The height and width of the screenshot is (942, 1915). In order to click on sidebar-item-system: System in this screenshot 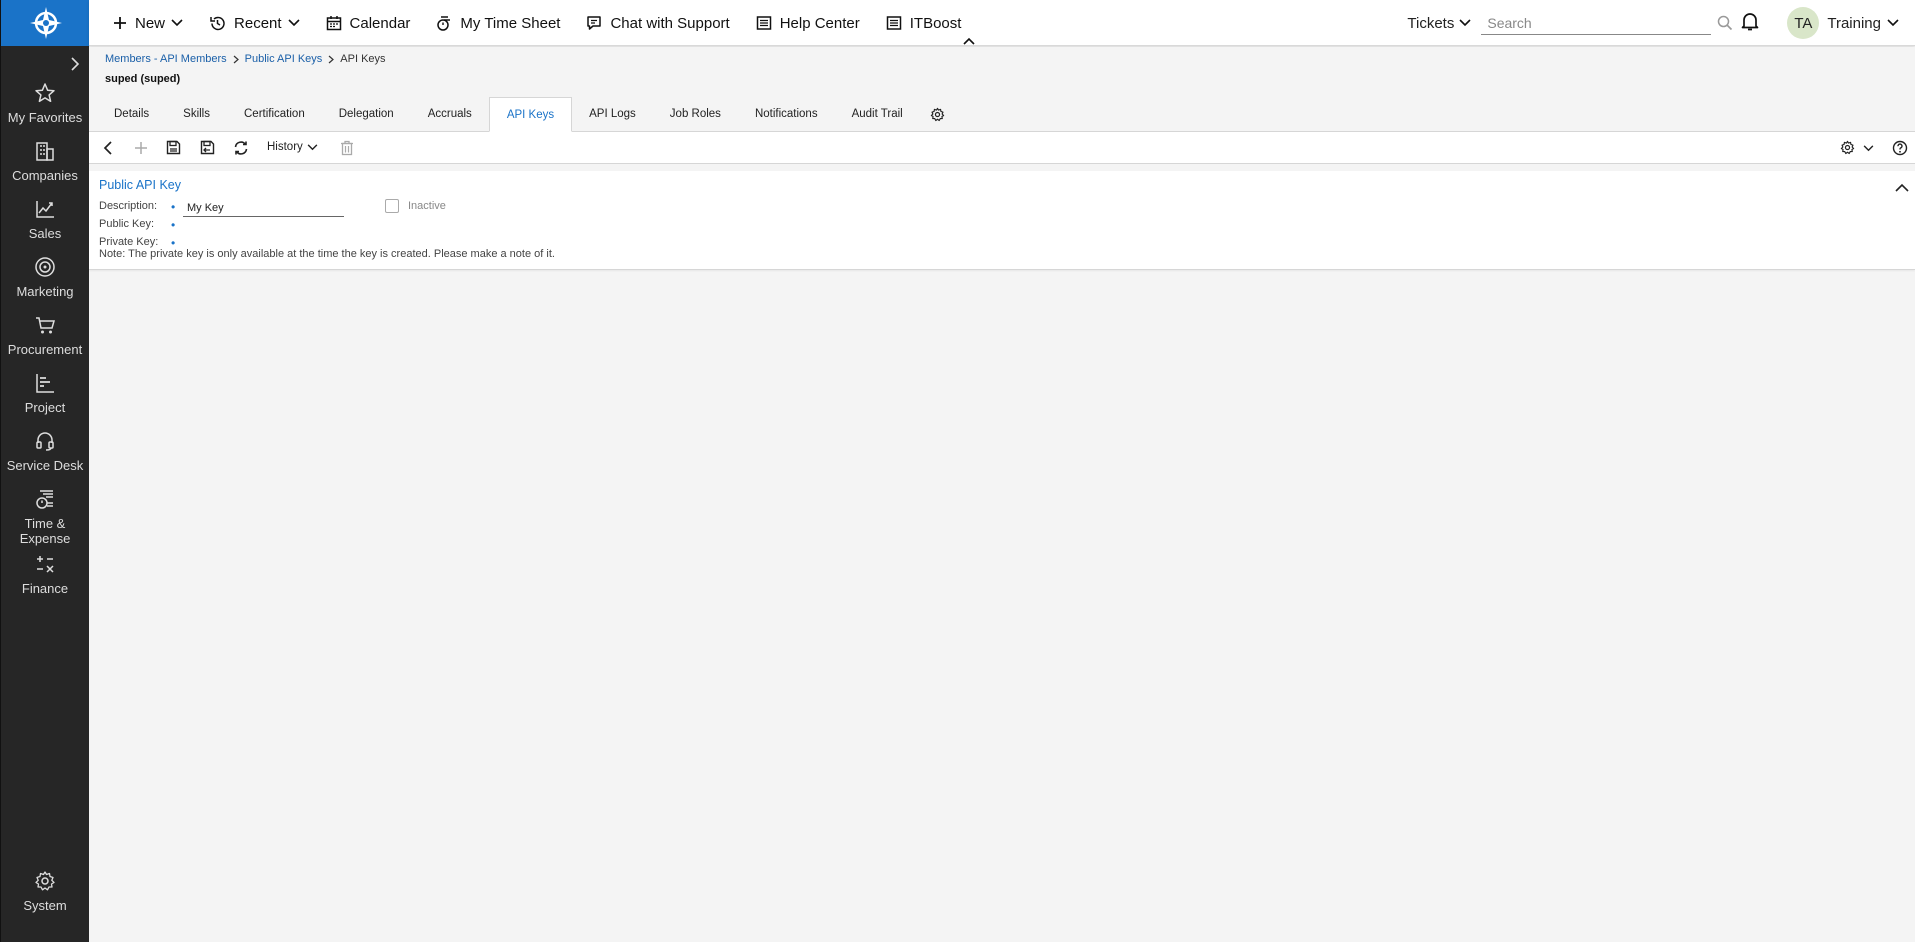, I will do `click(45, 899)`.